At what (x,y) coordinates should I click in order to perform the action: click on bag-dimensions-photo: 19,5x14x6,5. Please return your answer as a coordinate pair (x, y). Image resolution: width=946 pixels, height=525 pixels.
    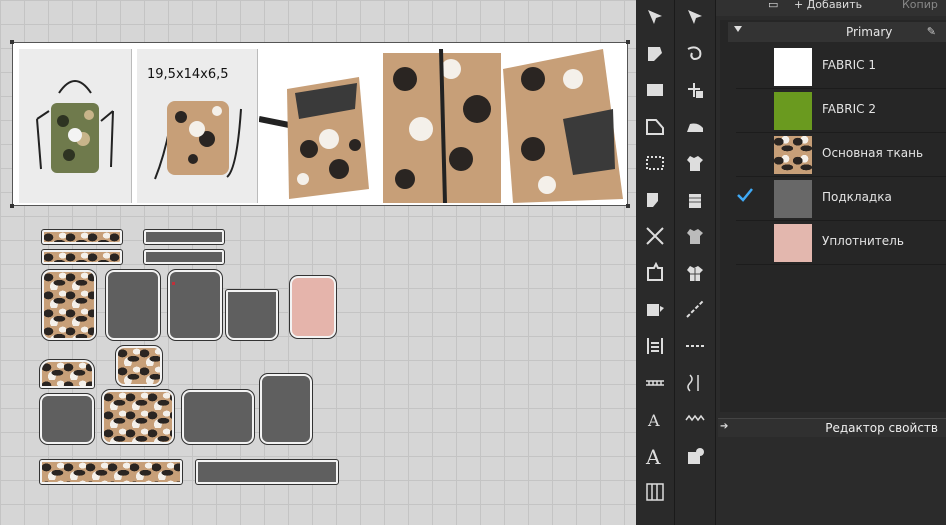
    Looking at the image, I should click on (197, 126).